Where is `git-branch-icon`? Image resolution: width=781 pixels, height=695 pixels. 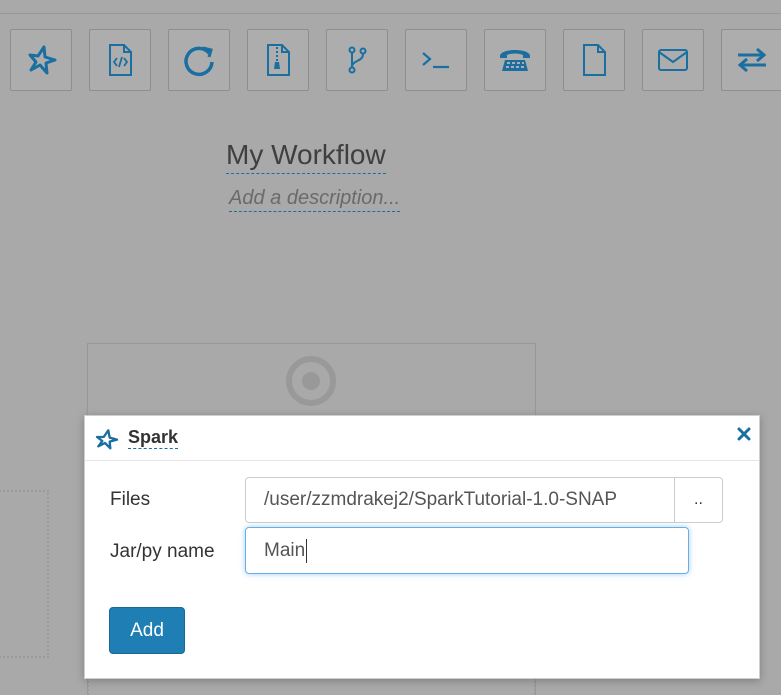 git-branch-icon is located at coordinates (357, 60).